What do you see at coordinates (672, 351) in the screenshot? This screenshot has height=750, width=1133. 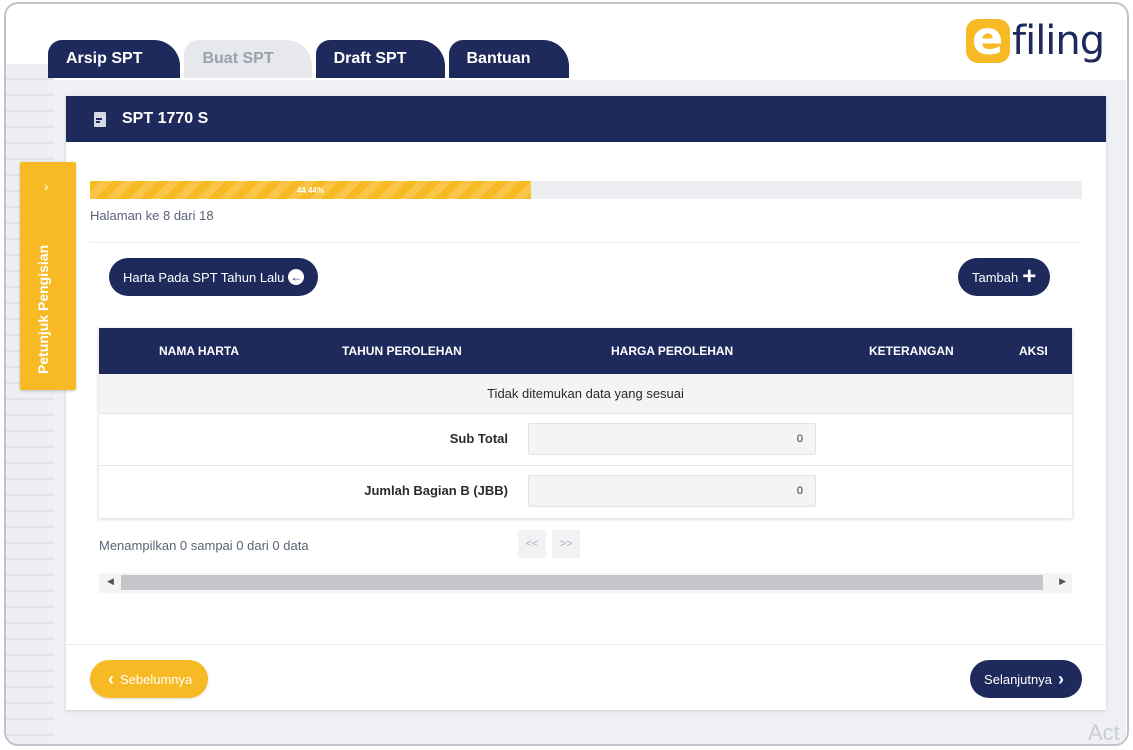 I see `column-header: HARGA PEROLEHAN` at bounding box center [672, 351].